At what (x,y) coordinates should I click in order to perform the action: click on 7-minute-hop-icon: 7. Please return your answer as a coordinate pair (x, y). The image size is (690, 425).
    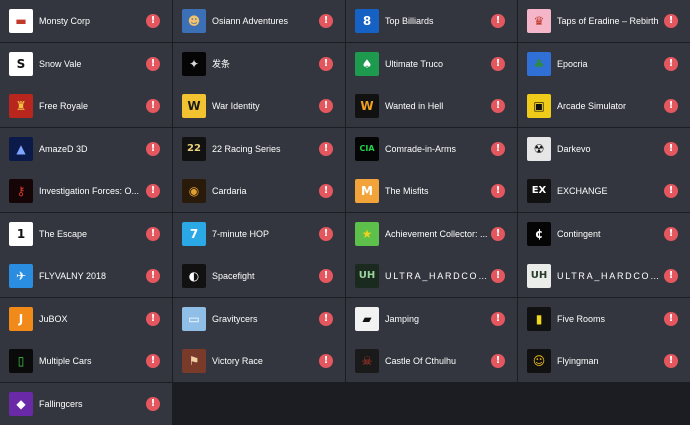
    Looking at the image, I should click on (194, 233).